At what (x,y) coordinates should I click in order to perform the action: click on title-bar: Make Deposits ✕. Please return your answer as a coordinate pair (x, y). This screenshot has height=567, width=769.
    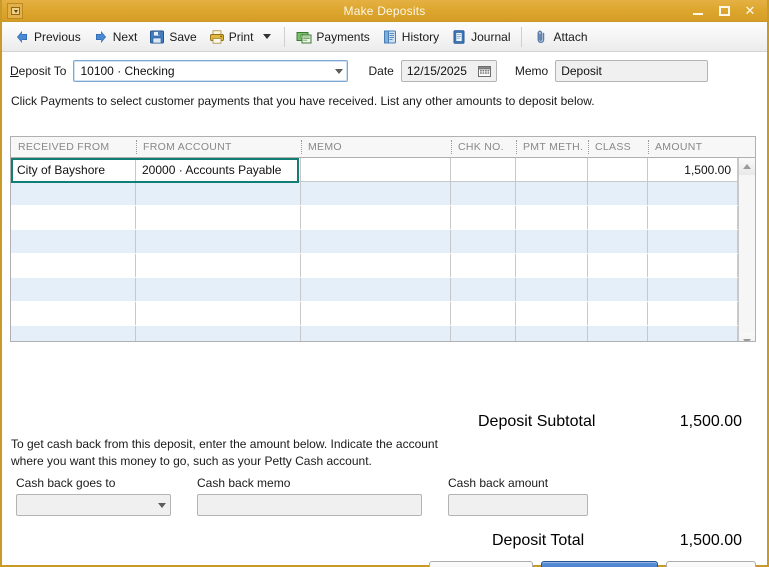
    Looking at the image, I should click on (384, 11).